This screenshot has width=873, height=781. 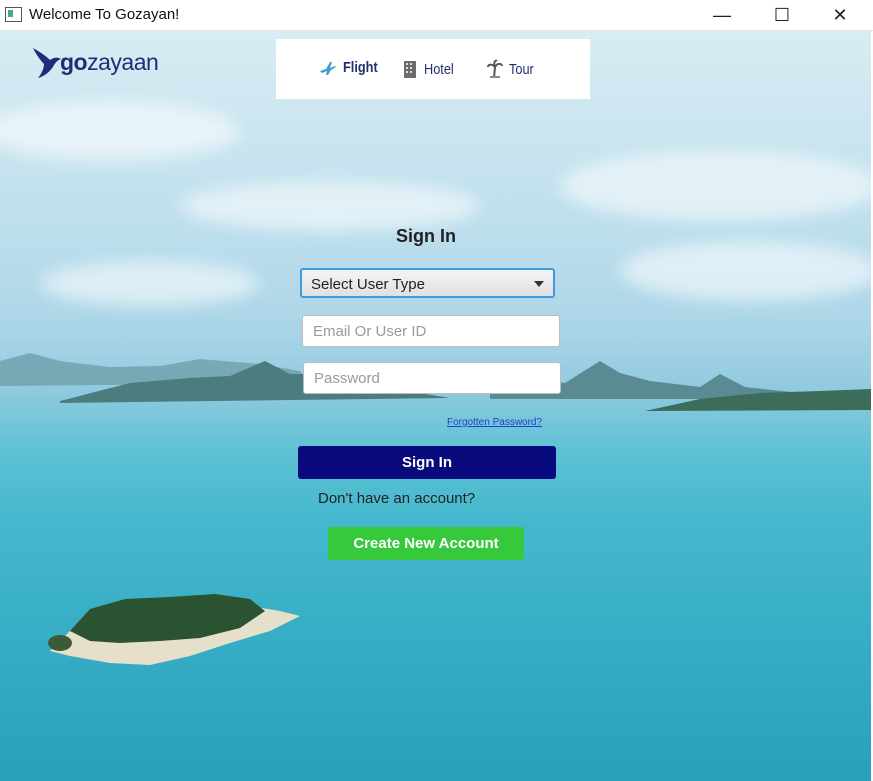 What do you see at coordinates (13, 14) in the screenshot?
I see `app-icon` at bounding box center [13, 14].